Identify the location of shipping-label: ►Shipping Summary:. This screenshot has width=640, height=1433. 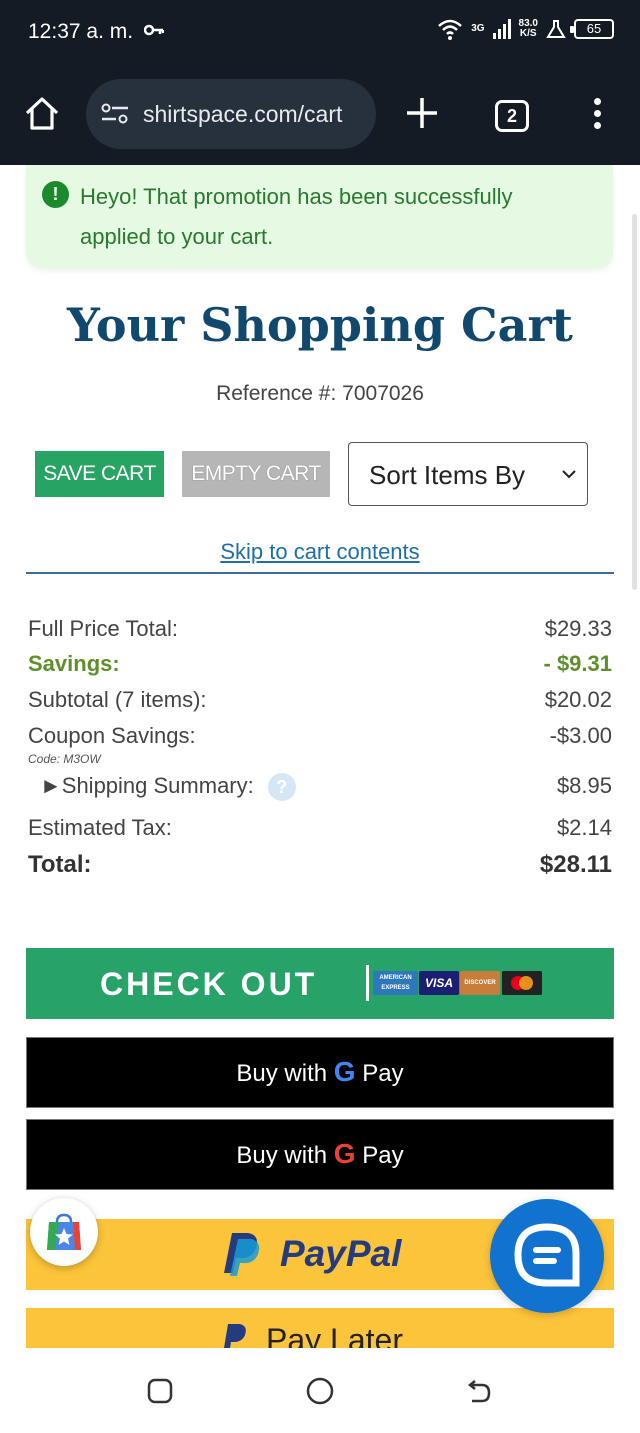
(147, 785).